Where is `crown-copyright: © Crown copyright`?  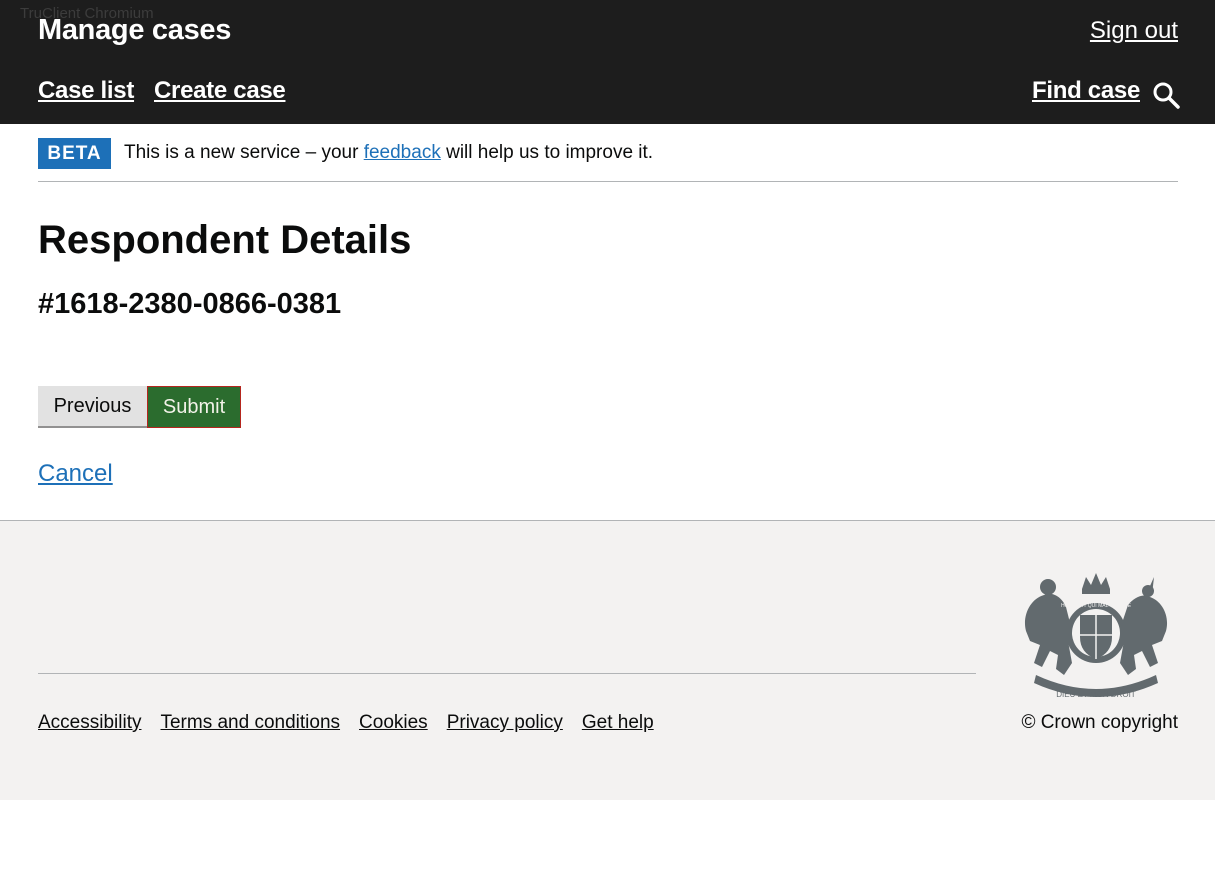
crown-copyright: © Crown copyright is located at coordinates (1099, 722).